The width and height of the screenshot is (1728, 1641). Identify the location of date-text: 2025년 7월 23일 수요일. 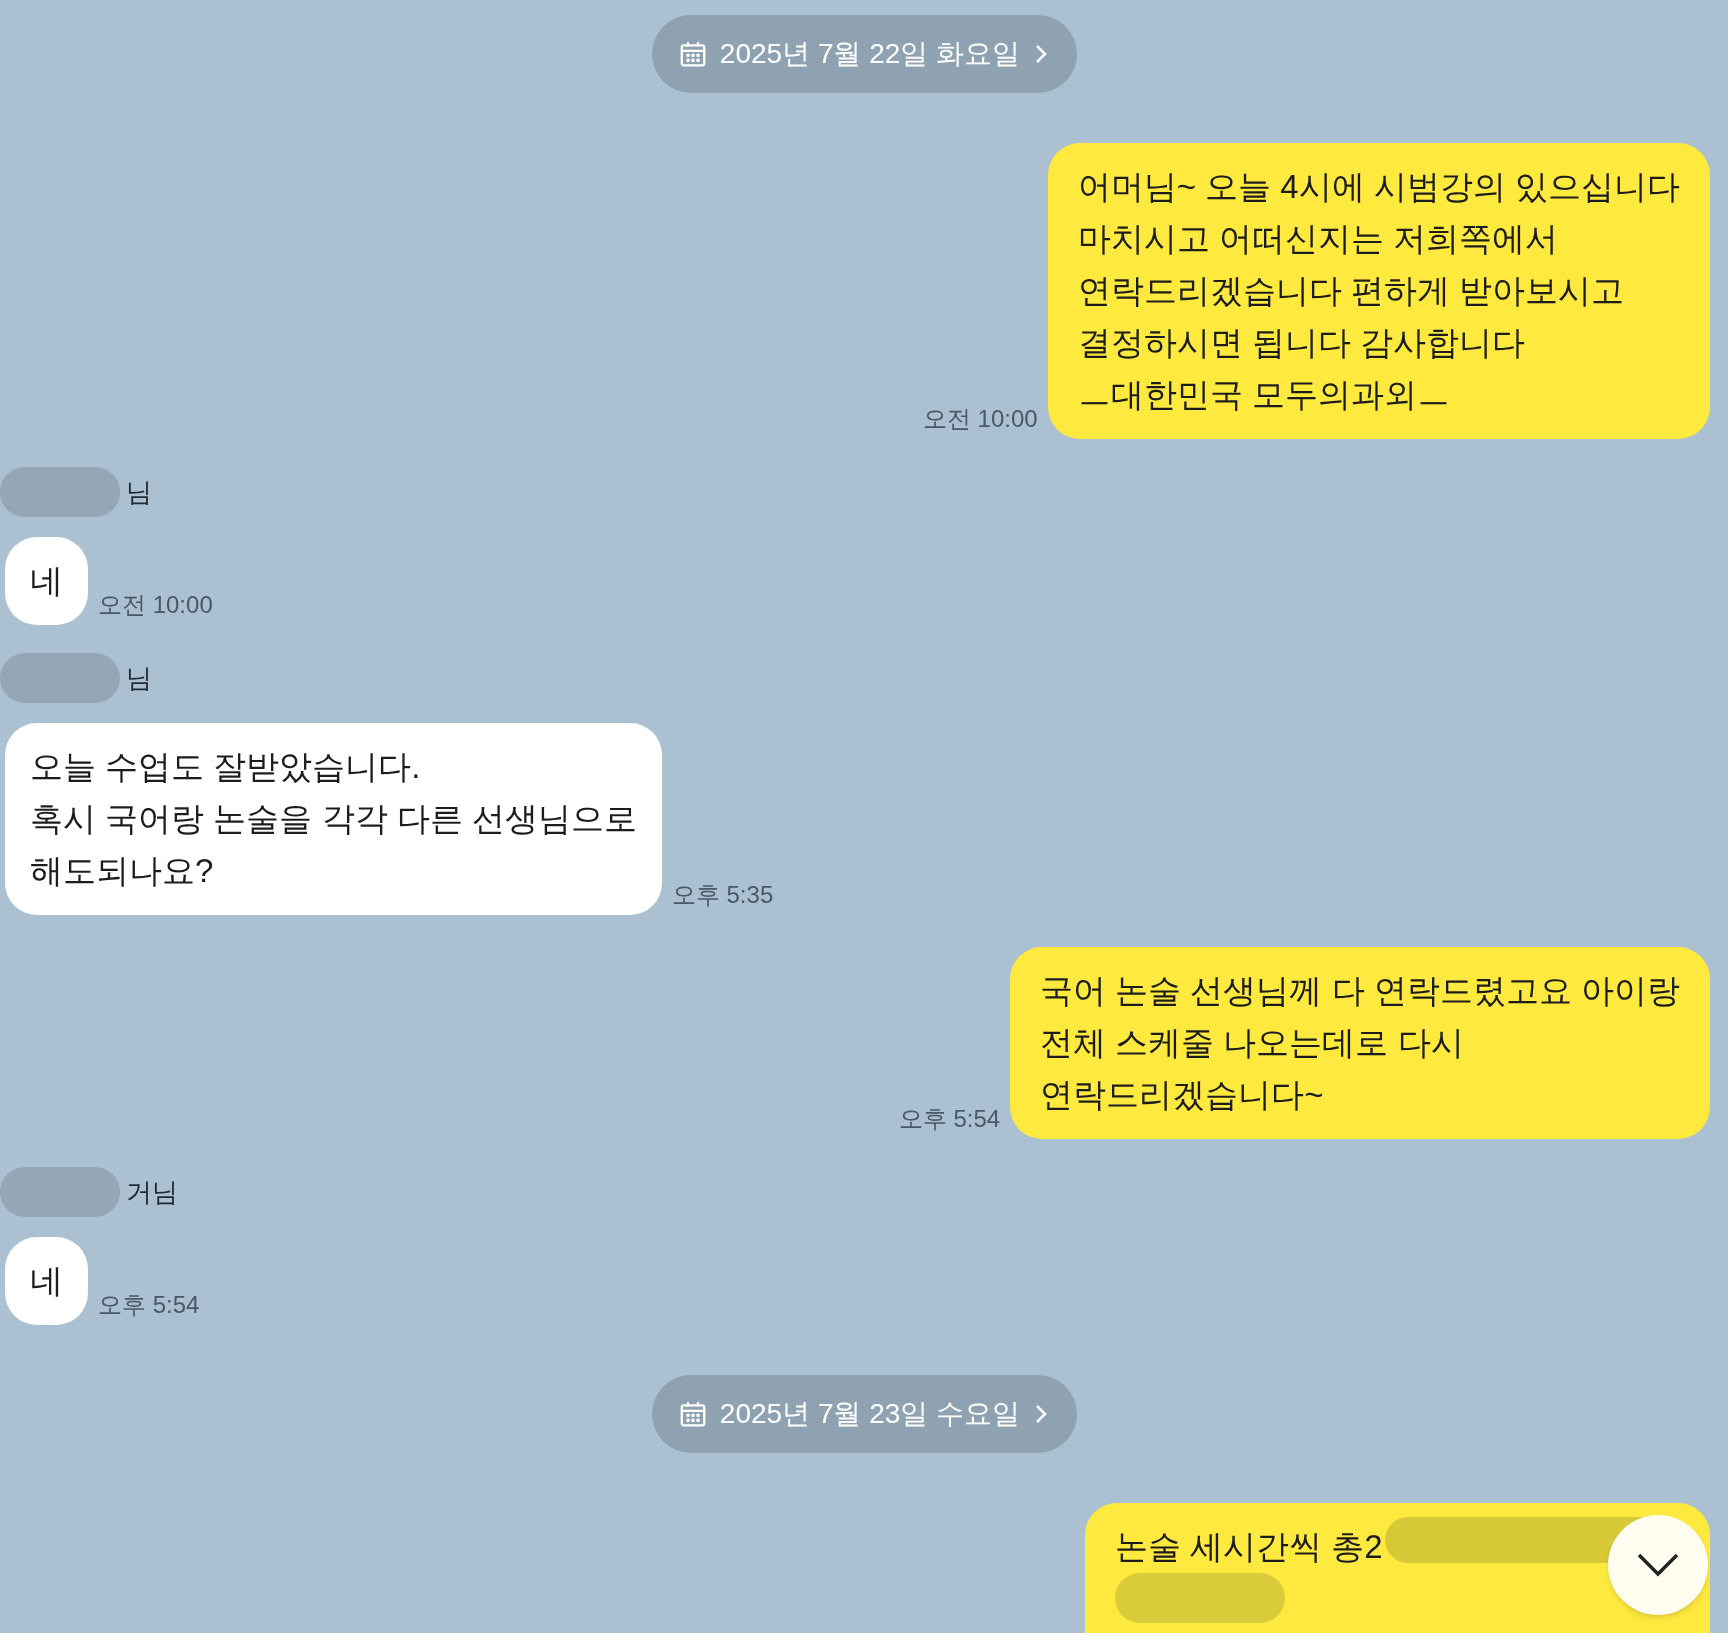
(870, 1414).